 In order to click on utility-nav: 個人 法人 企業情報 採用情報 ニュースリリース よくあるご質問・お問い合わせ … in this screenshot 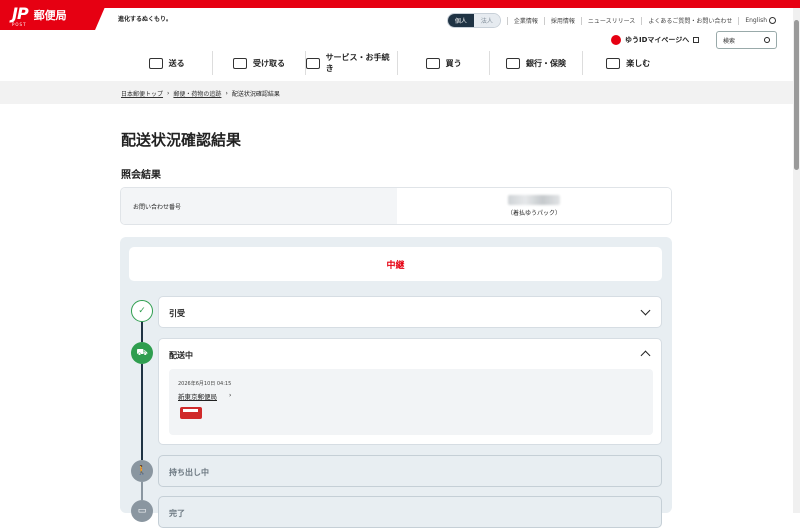, I will do `click(611, 20)`.